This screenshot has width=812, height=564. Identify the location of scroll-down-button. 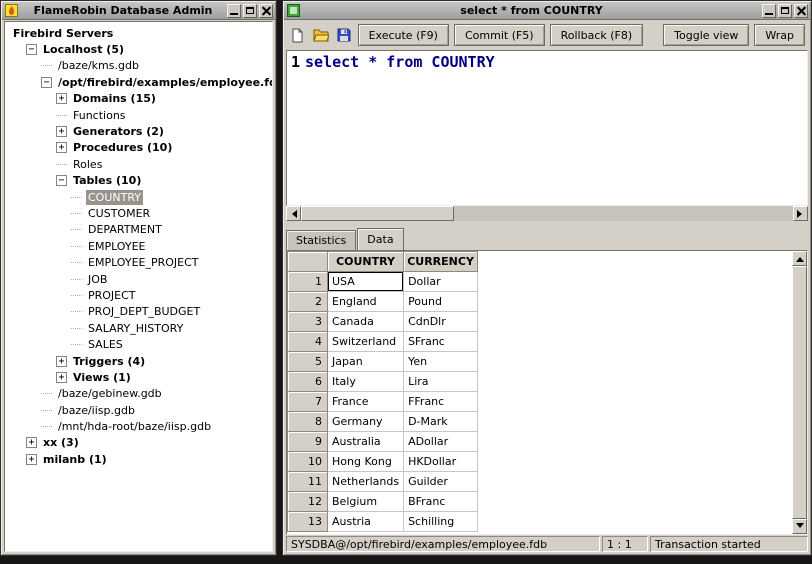
(799, 526).